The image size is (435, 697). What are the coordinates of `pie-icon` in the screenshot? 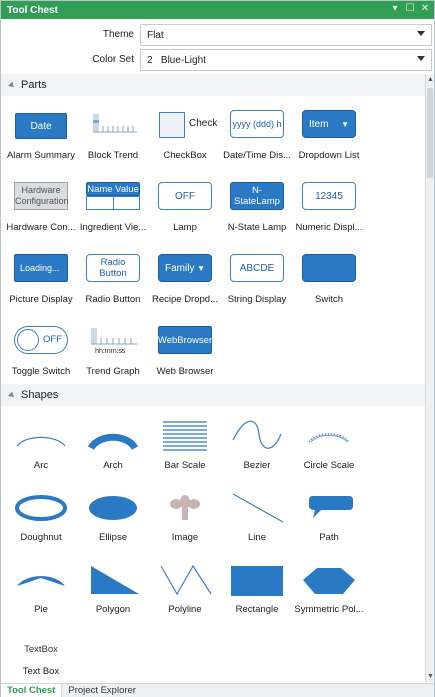 It's located at (41, 581).